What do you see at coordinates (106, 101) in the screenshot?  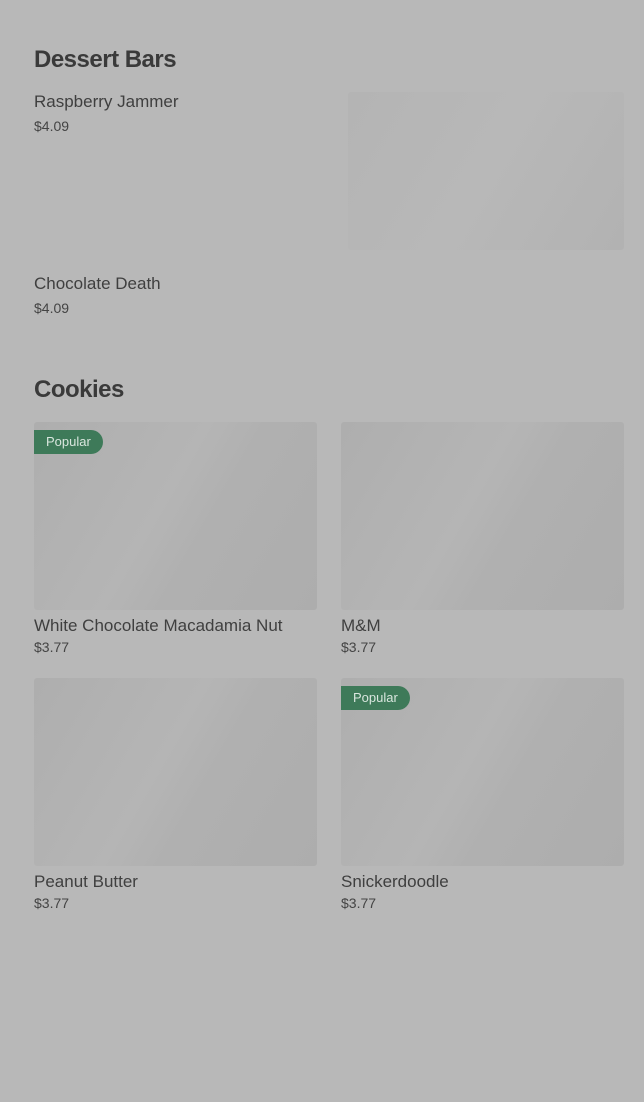 I see `item-name: Raspberry Jammer` at bounding box center [106, 101].